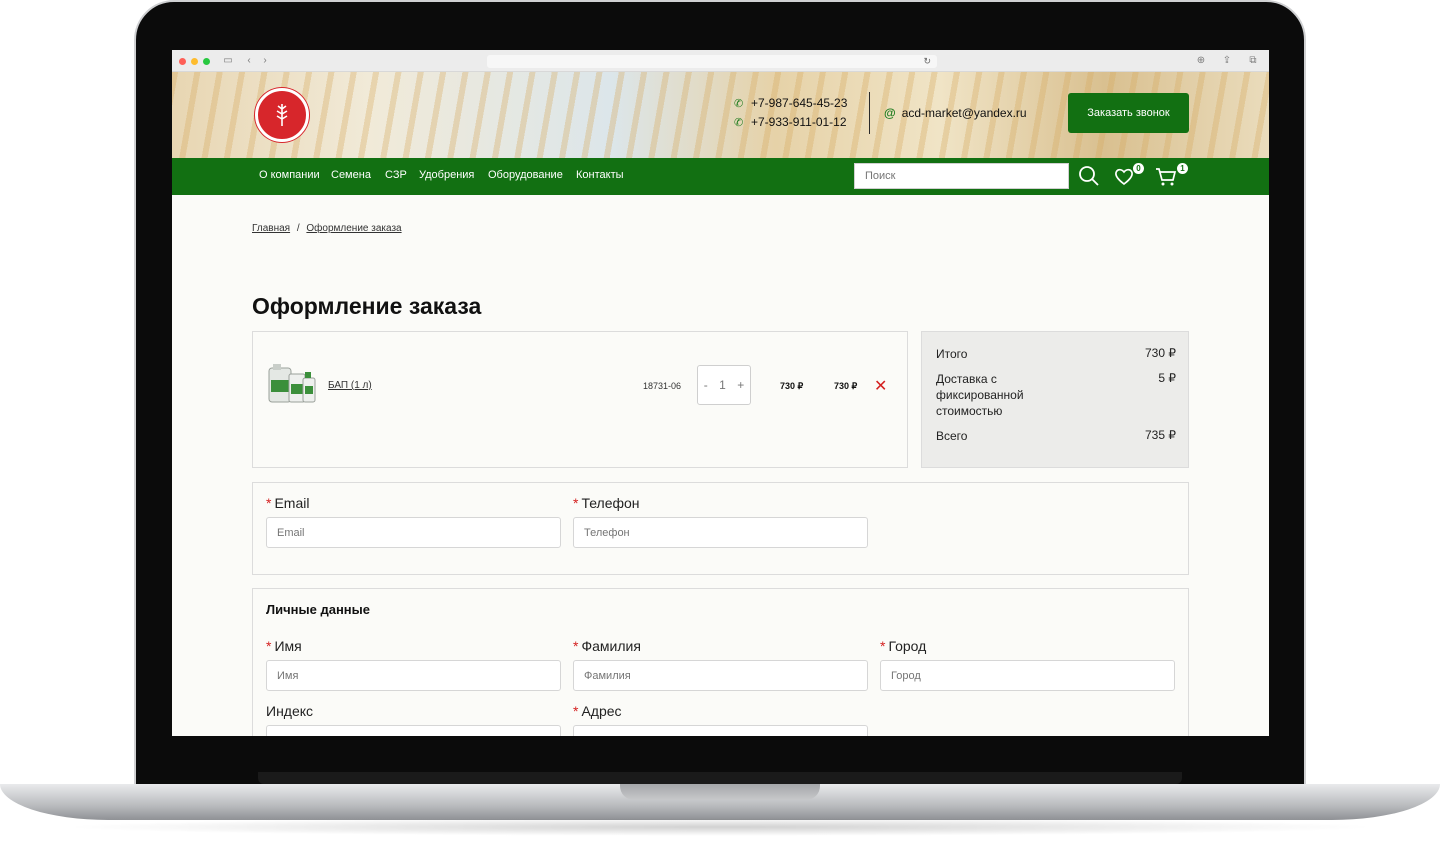 The image size is (1440, 845). I want to click on first-name-label-text: Имя, so click(288, 646).